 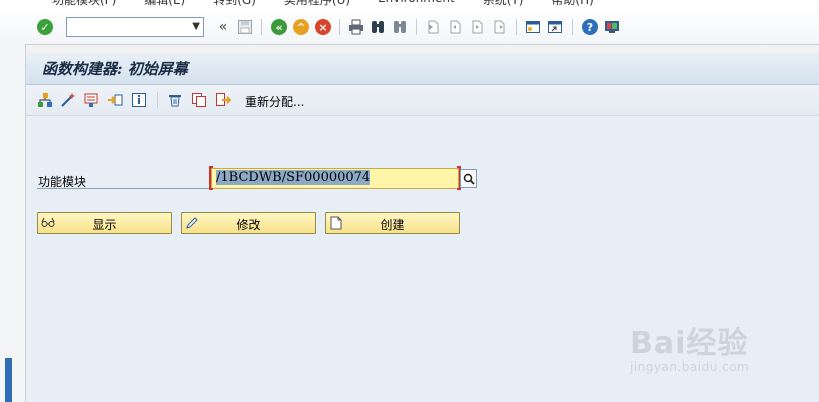 I want to click on create-button-label: 创建, so click(x=392, y=225).